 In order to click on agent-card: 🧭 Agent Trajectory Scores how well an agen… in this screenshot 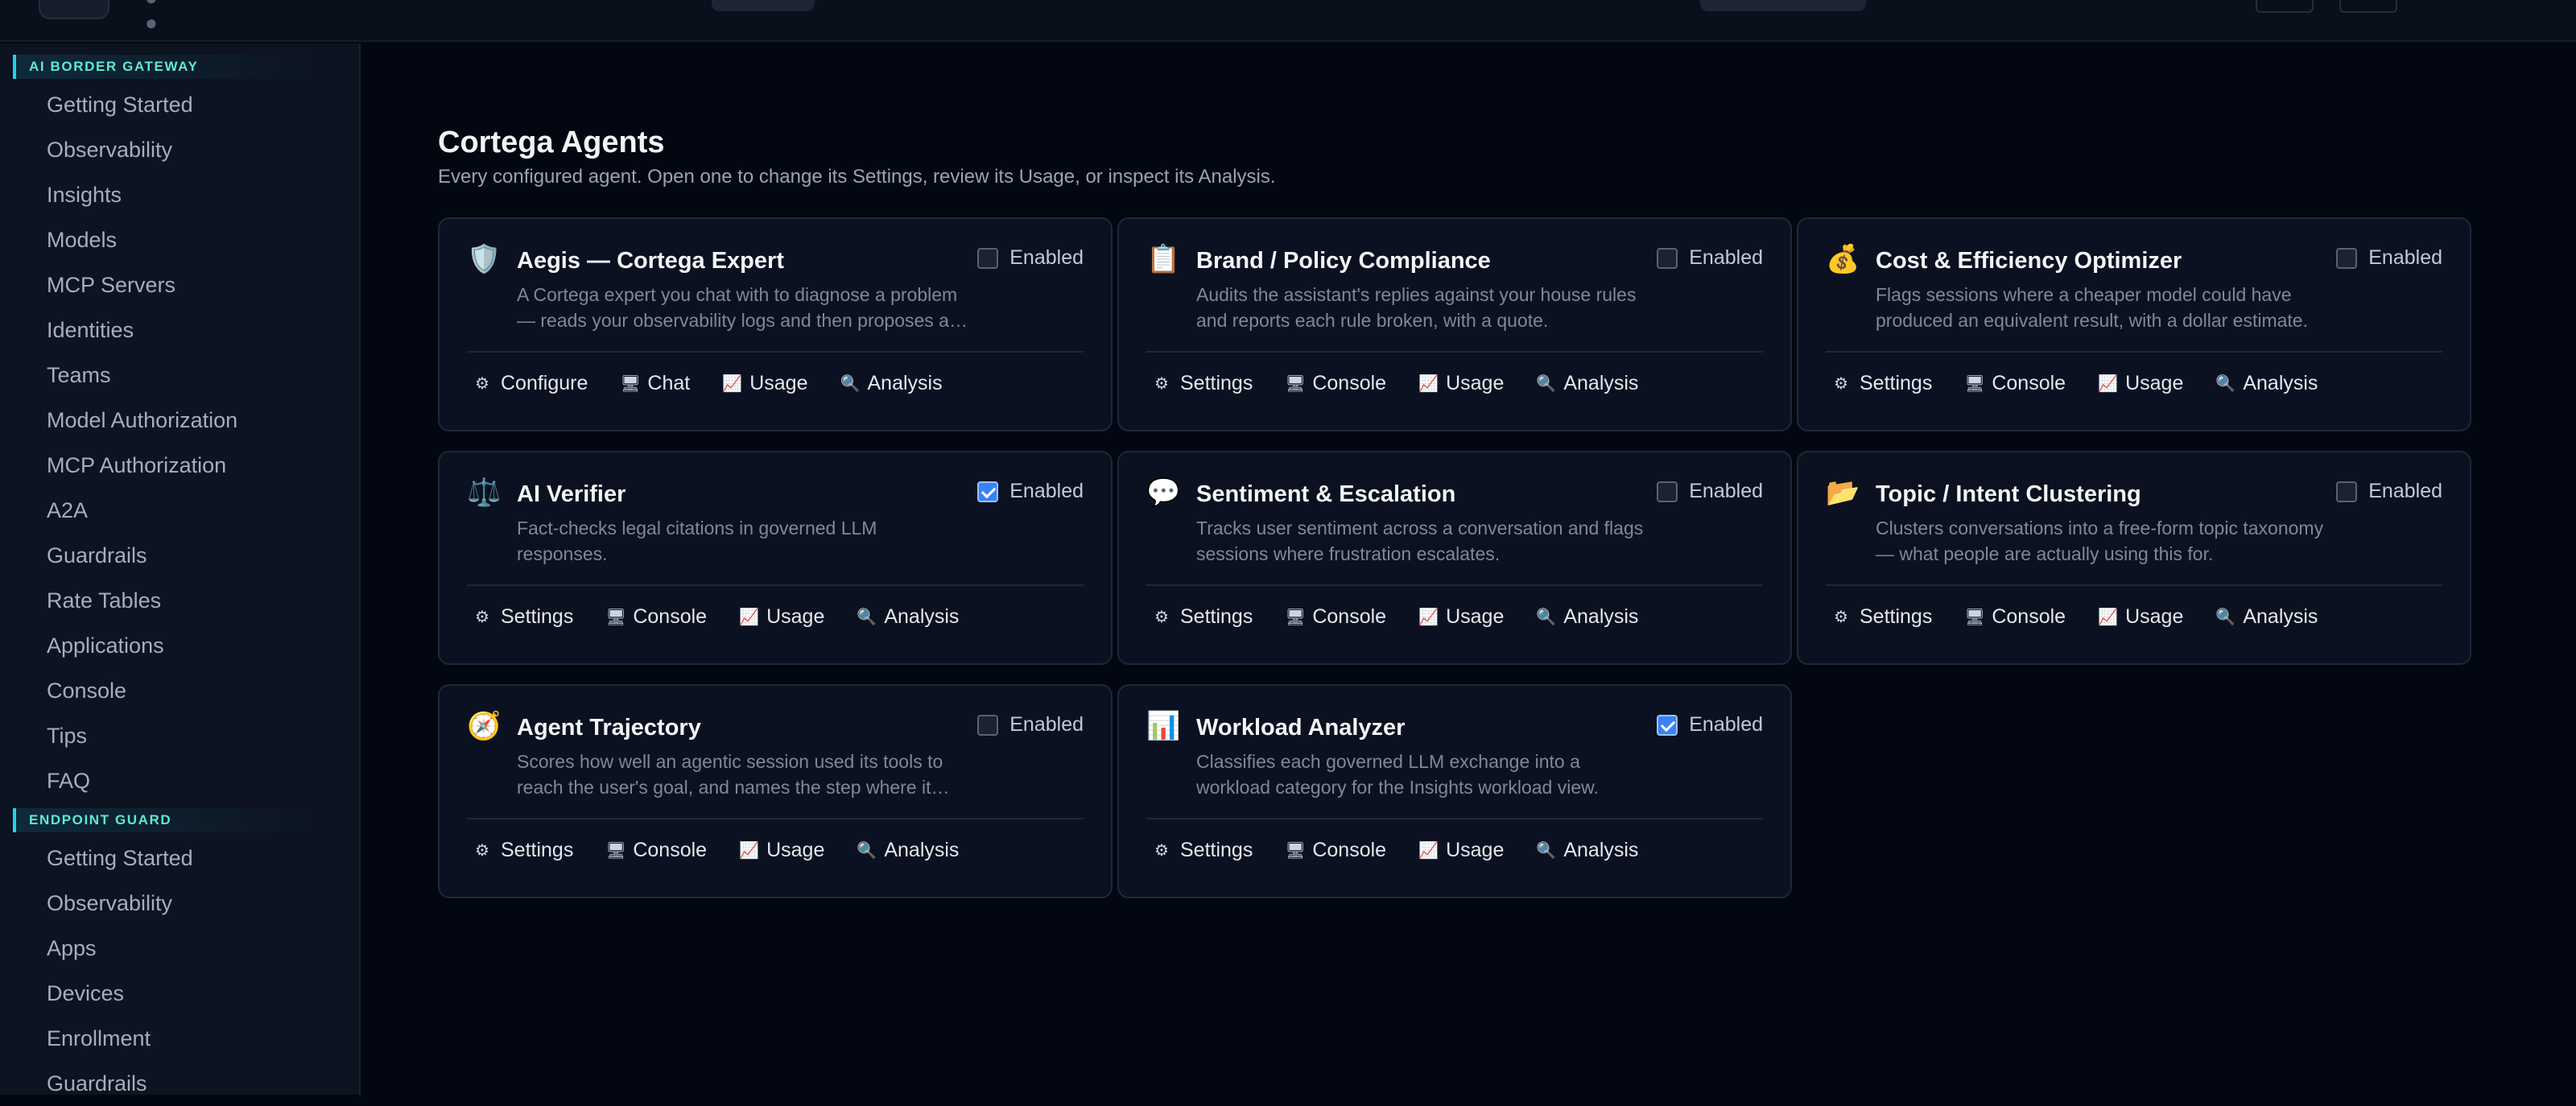, I will do `click(775, 791)`.